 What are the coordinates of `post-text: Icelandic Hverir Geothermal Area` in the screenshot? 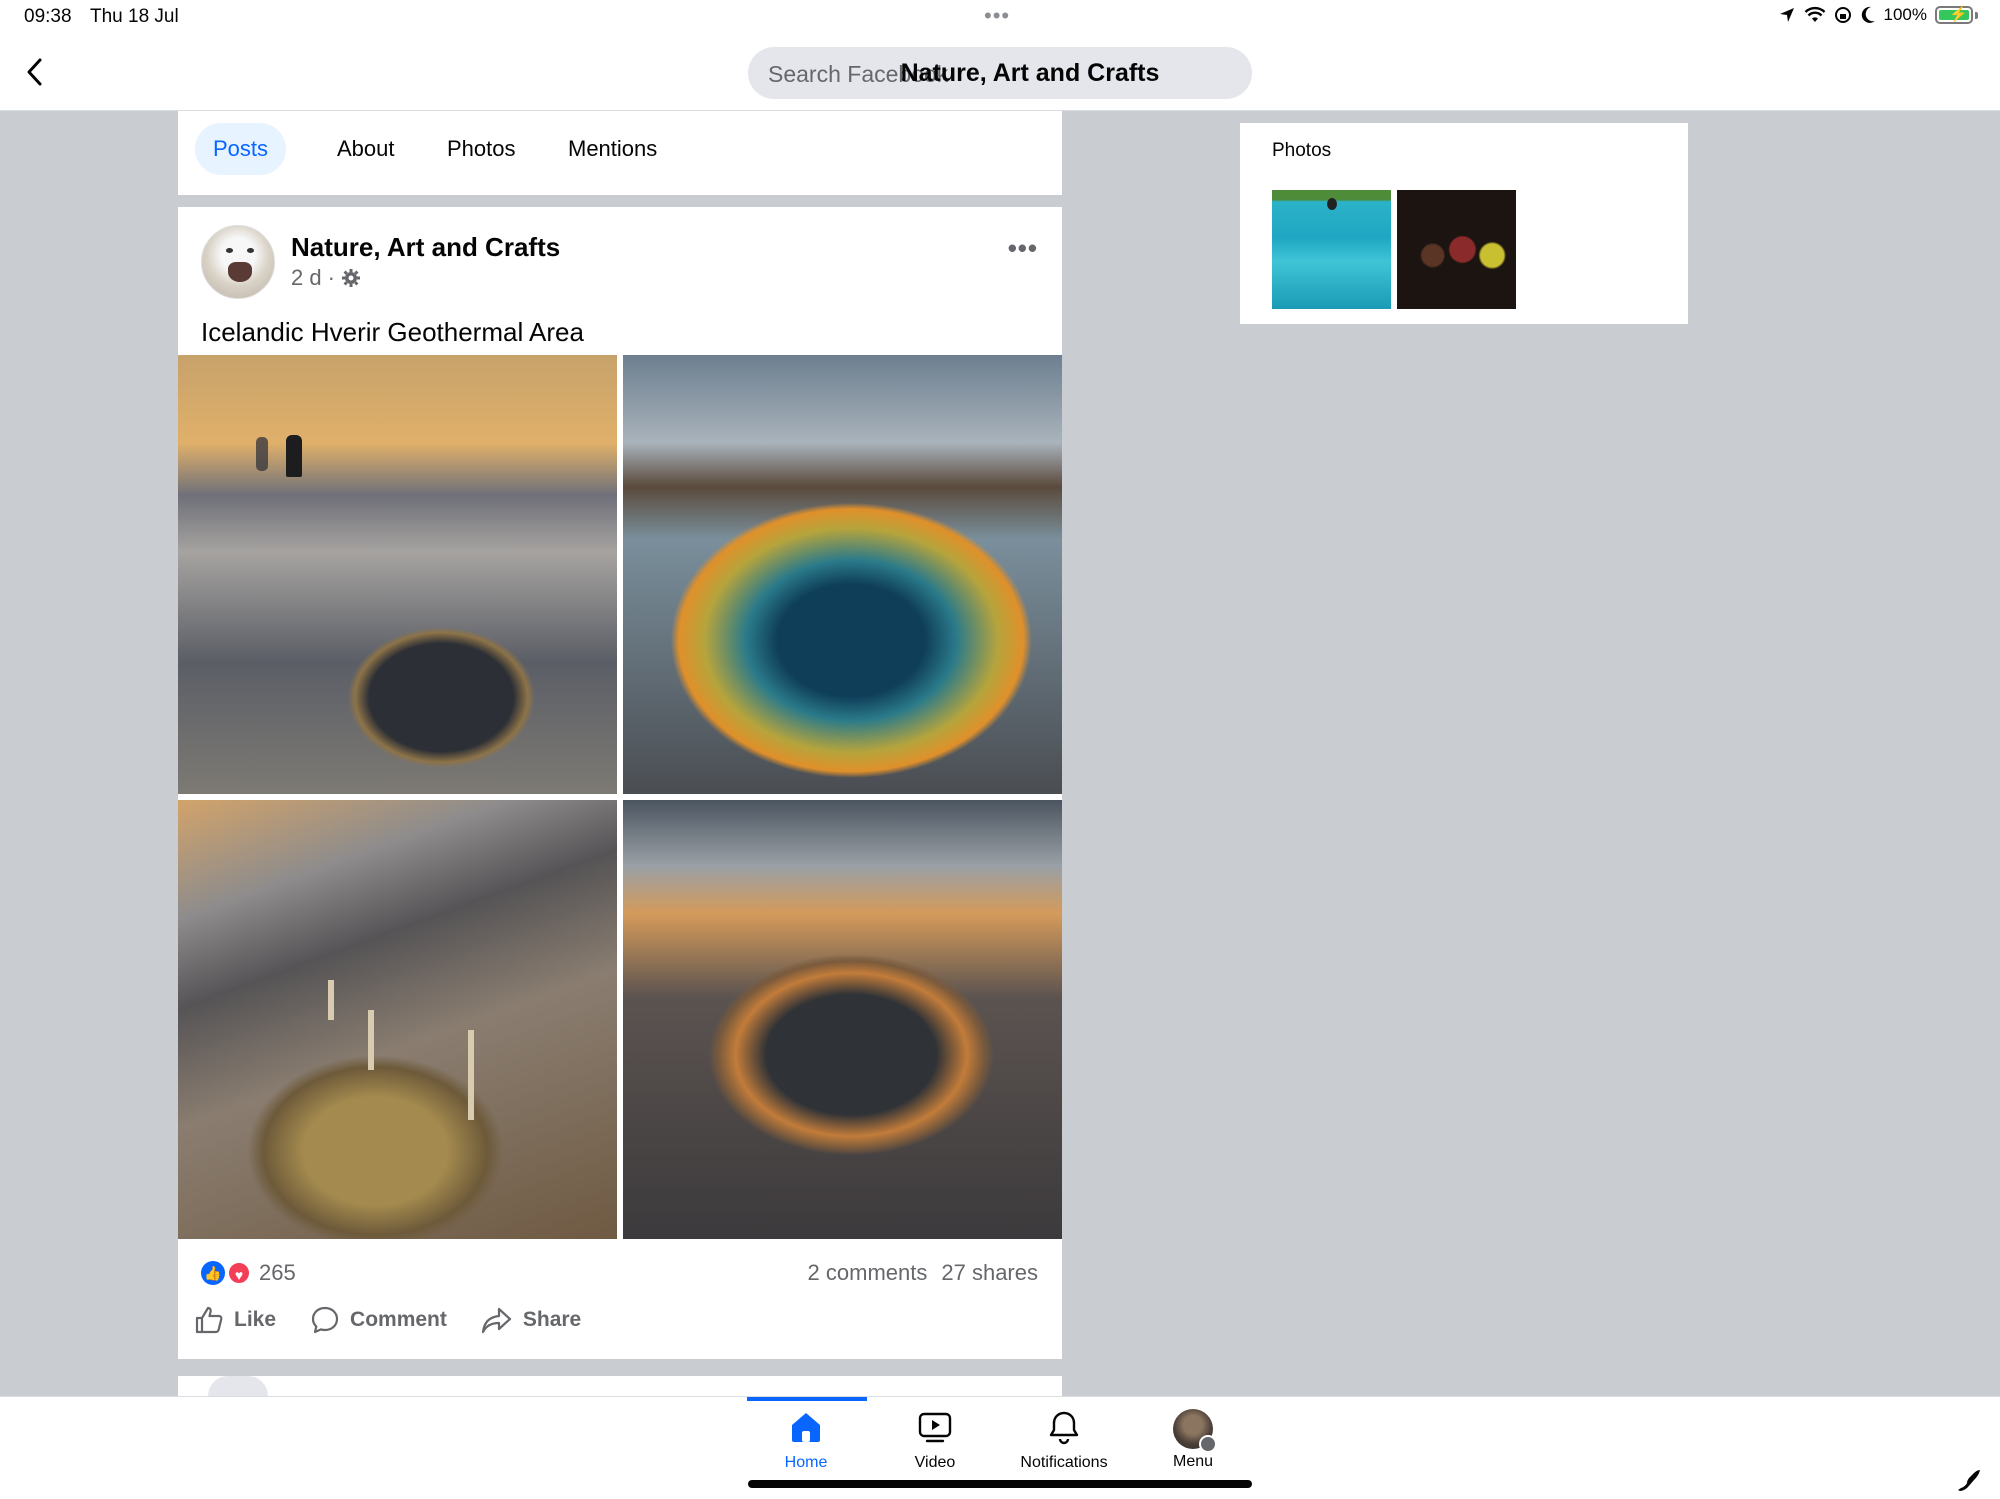 It's located at (392, 332).